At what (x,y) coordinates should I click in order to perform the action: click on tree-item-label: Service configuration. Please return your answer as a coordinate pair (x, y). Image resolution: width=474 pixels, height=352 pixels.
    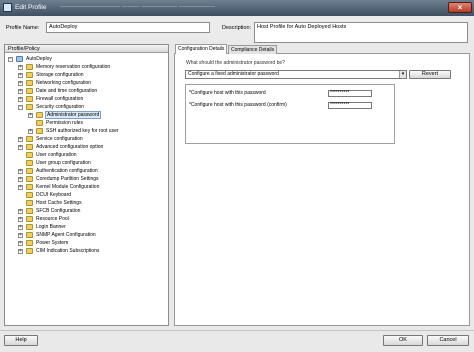
    Looking at the image, I should click on (59, 139).